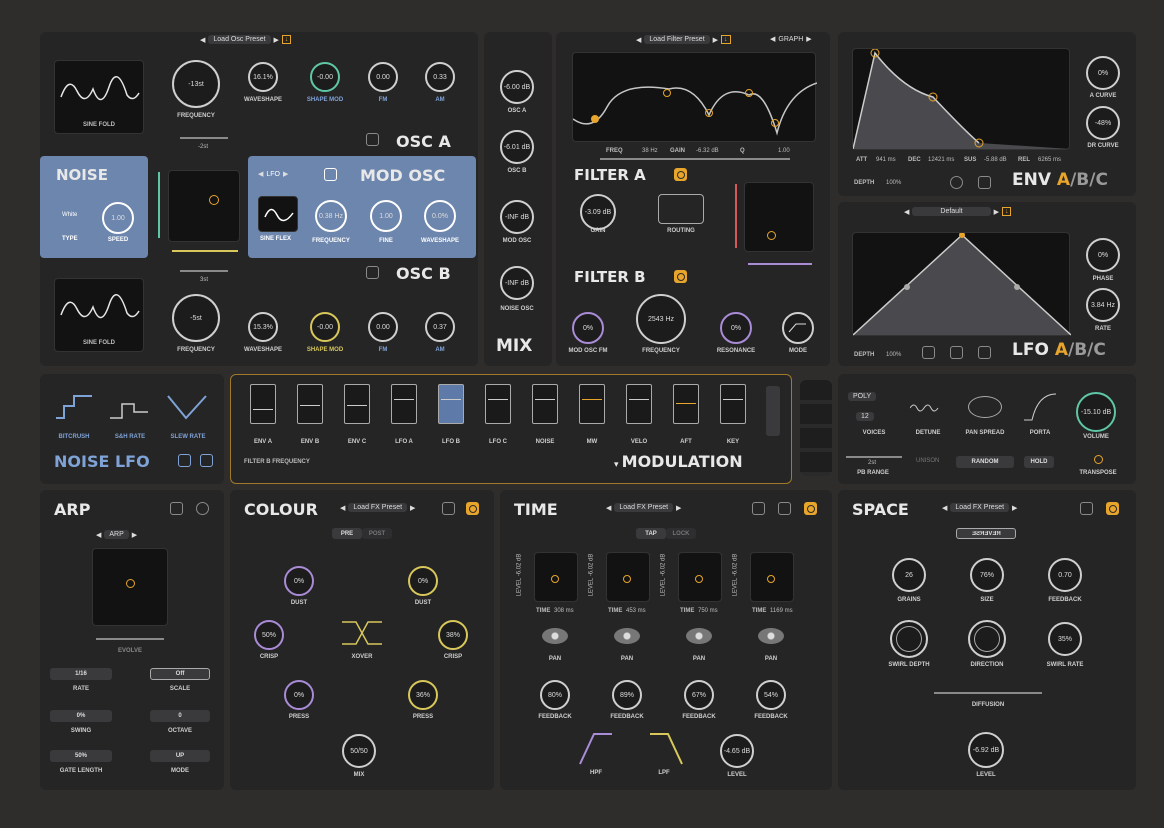 Image resolution: width=1164 pixels, height=828 pixels. Describe the element at coordinates (278, 214) in the screenshot. I see `mod-osc-wave-display` at that location.